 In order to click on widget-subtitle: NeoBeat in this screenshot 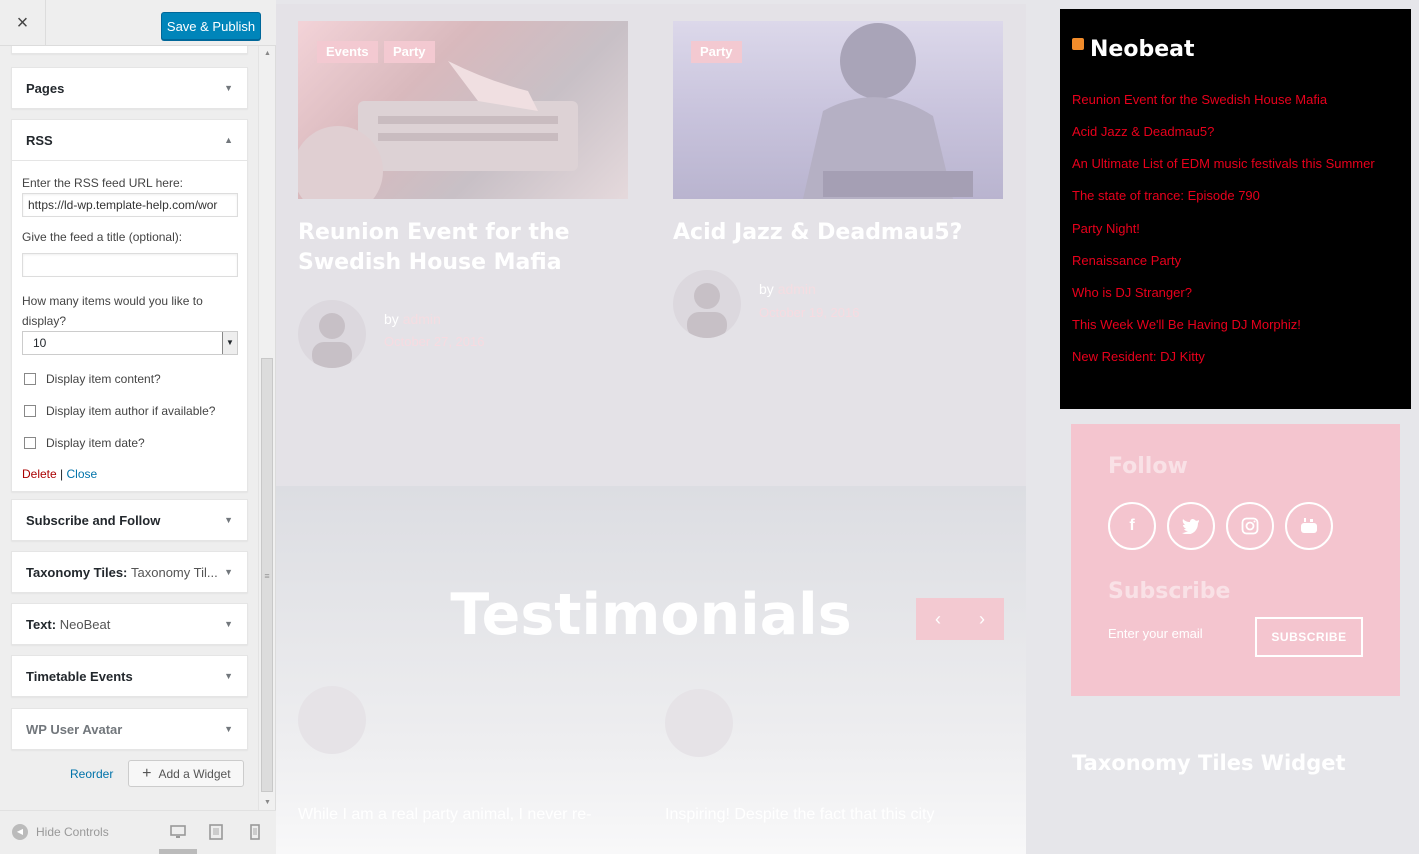, I will do `click(85, 624)`.